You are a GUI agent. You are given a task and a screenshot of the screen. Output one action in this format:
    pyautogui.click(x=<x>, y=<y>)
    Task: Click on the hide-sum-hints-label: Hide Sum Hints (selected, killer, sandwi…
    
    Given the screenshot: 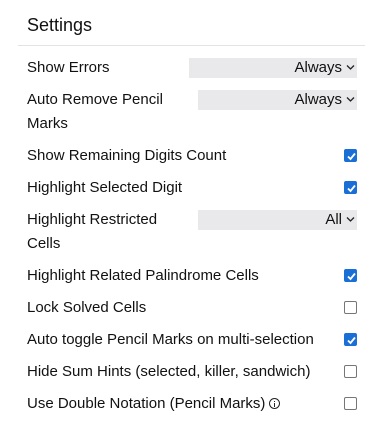 What is the action you would take?
    pyautogui.click(x=169, y=371)
    